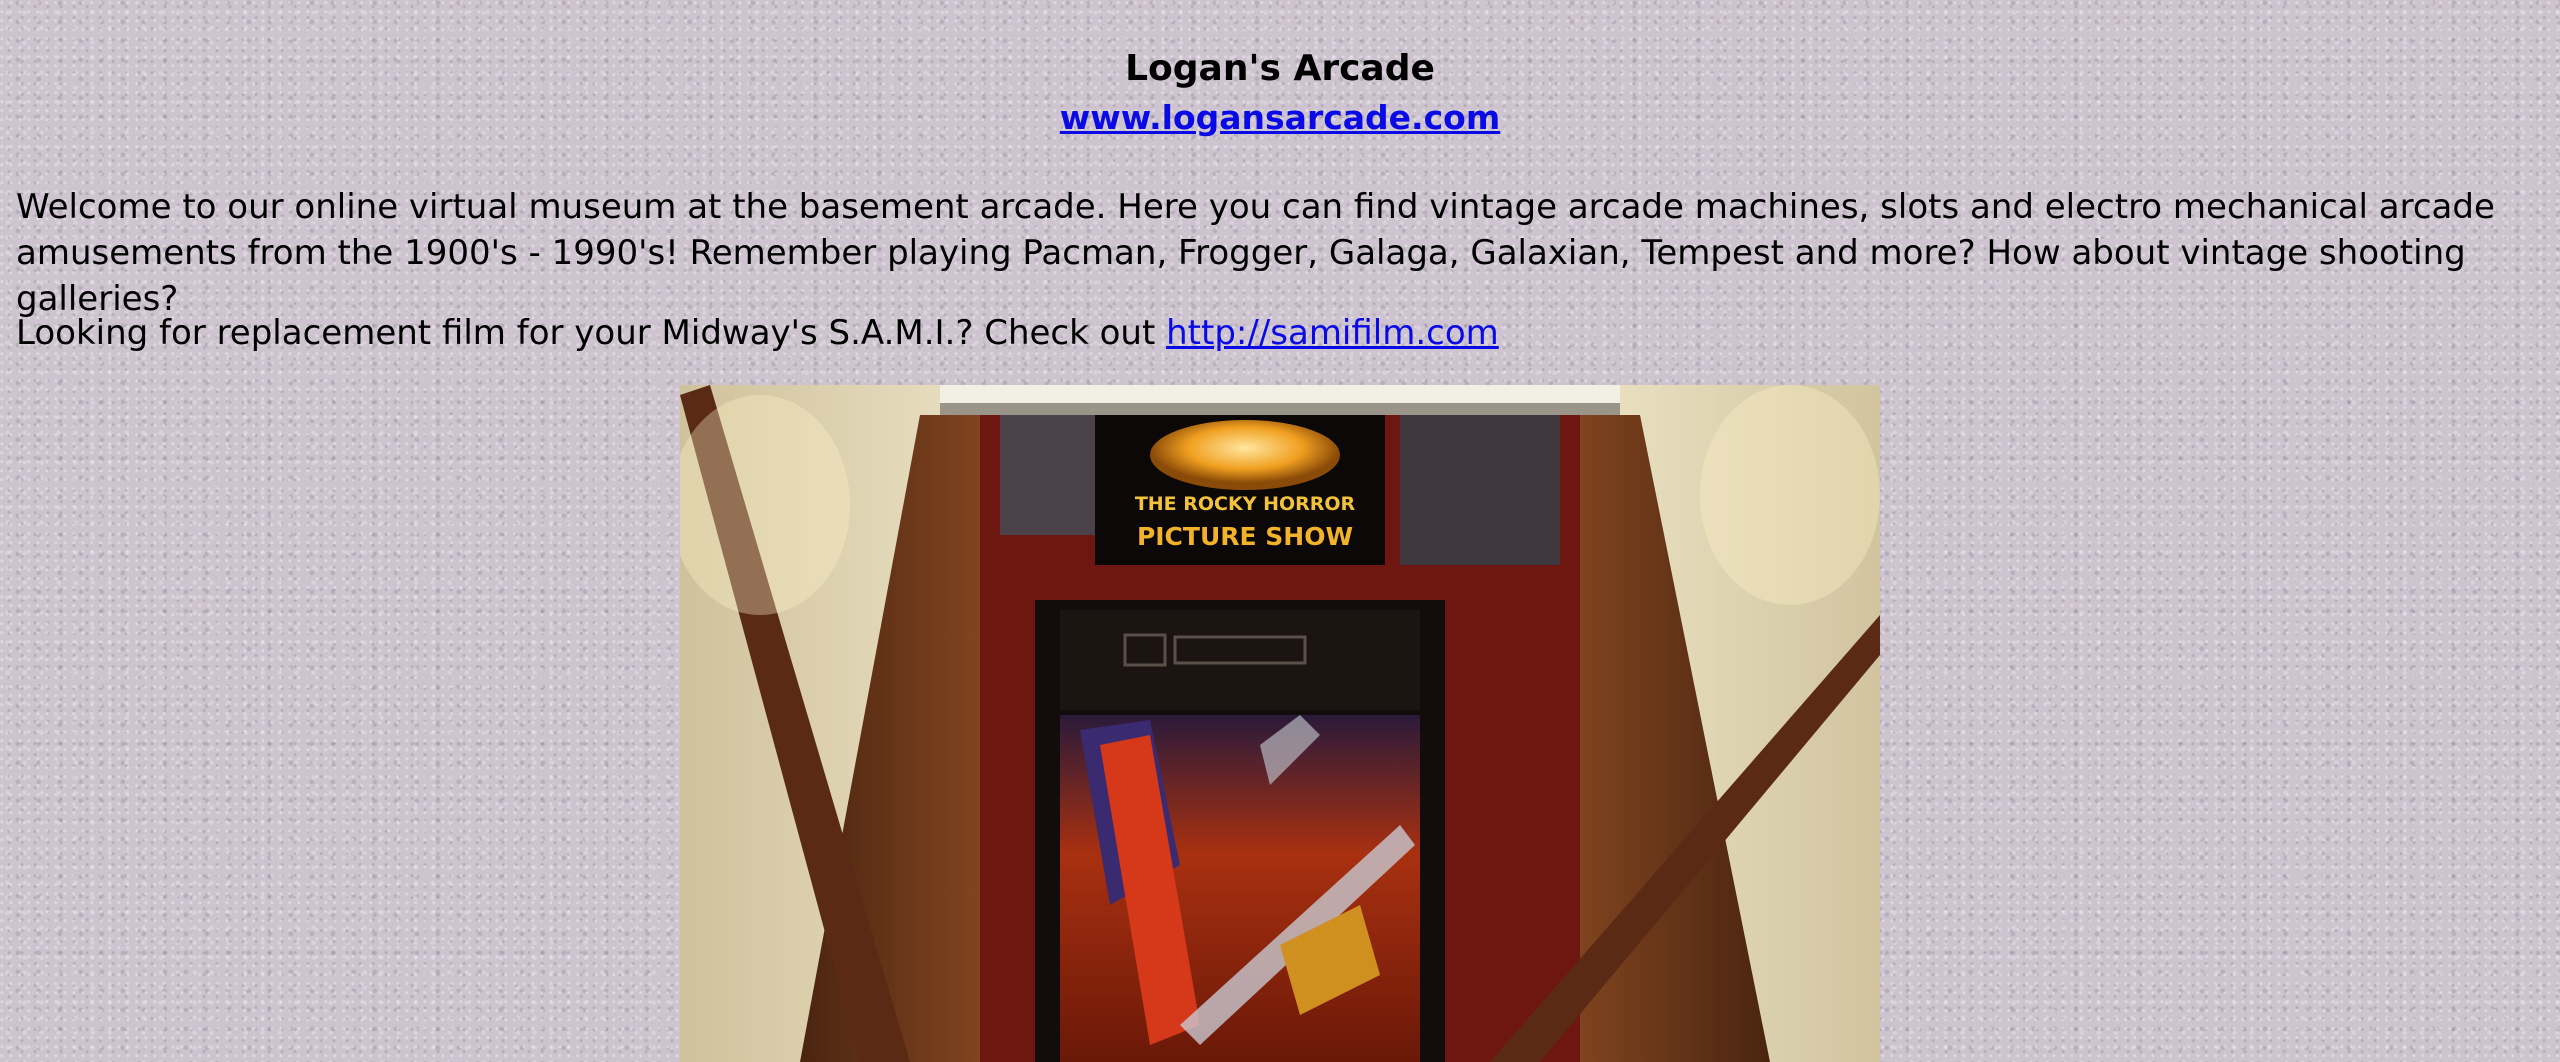  What do you see at coordinates (1240, 660) in the screenshot?
I see `cabinet-header` at bounding box center [1240, 660].